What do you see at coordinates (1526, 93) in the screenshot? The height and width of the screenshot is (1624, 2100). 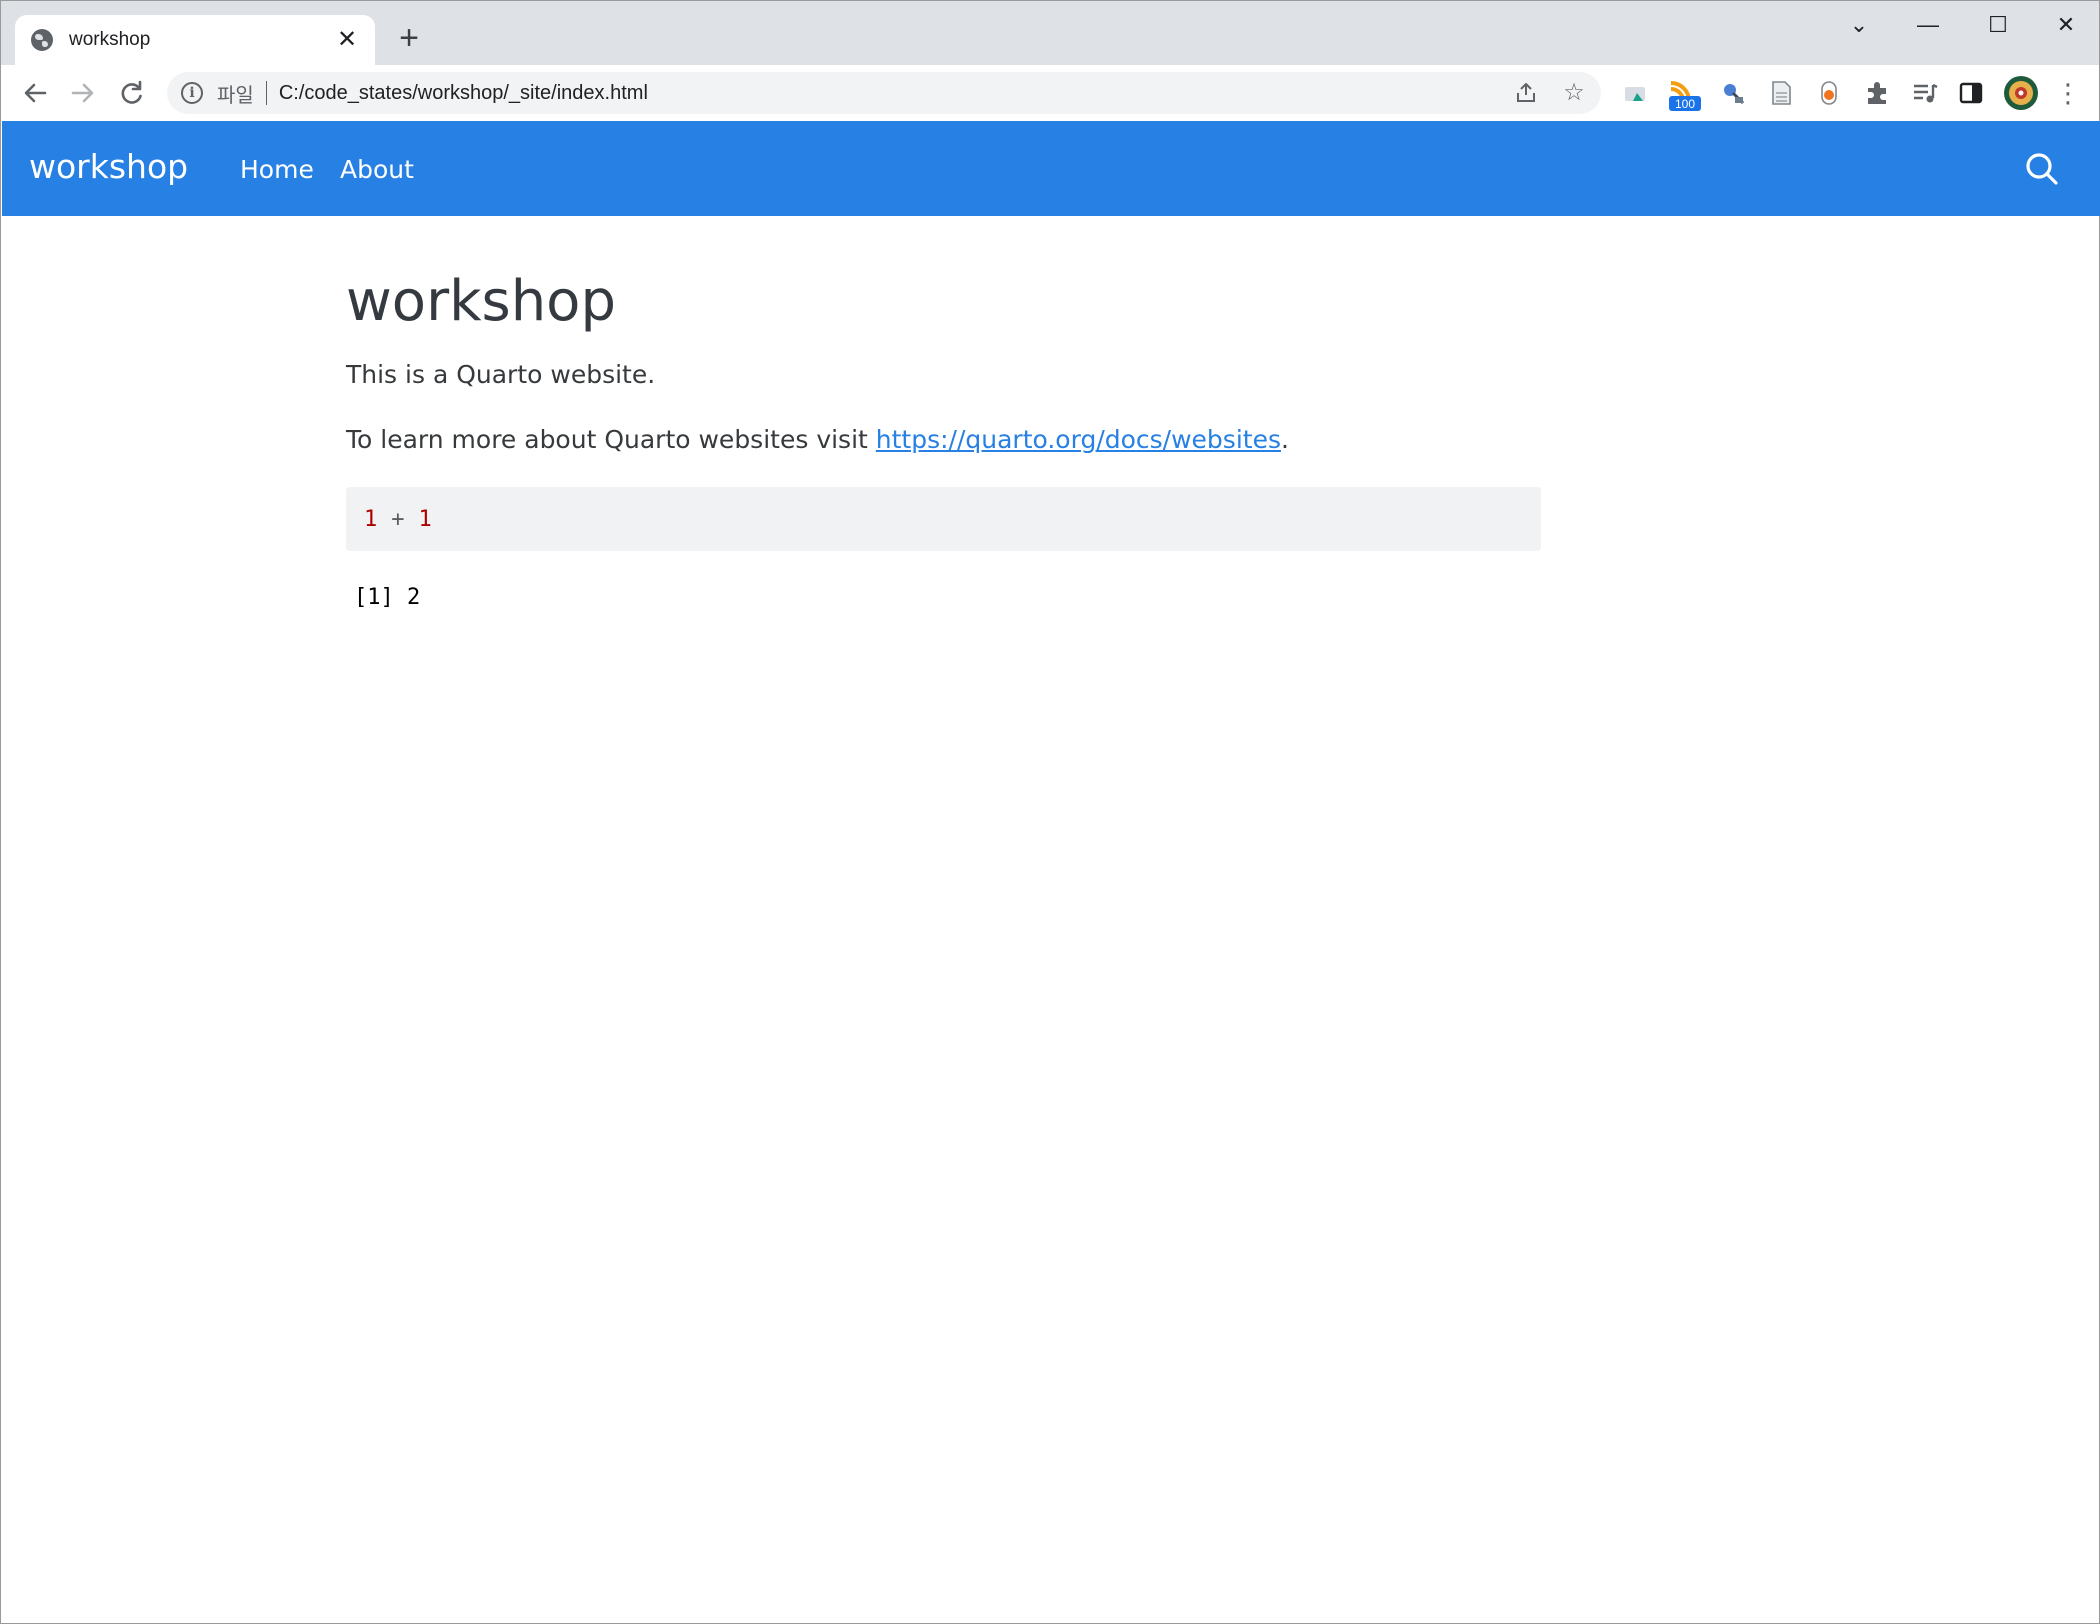 I see `share-icon` at bounding box center [1526, 93].